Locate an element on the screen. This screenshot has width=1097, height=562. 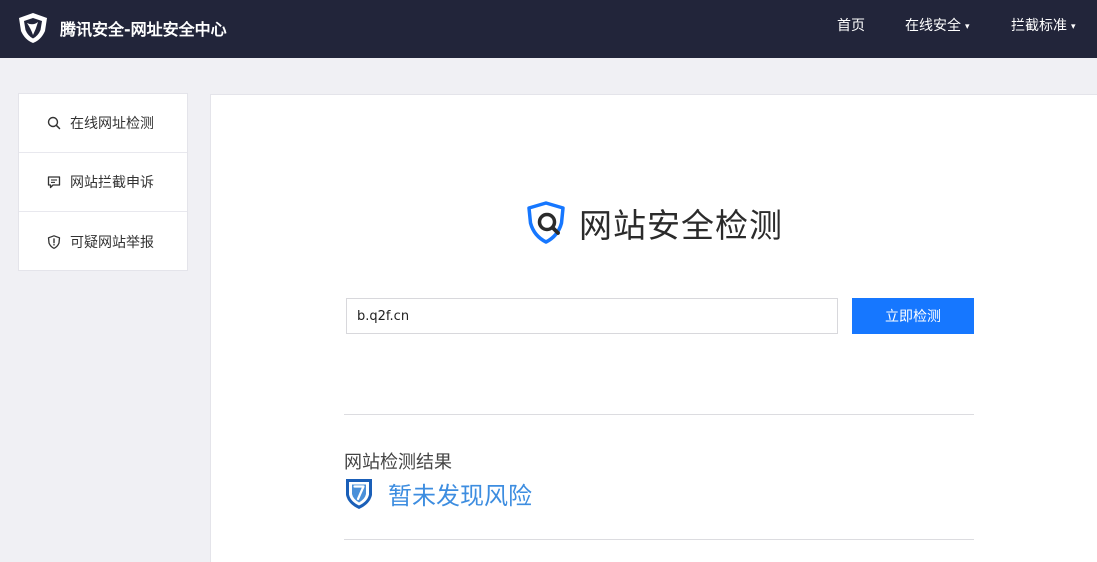
nav-item-label: 首页 is located at coordinates (851, 26).